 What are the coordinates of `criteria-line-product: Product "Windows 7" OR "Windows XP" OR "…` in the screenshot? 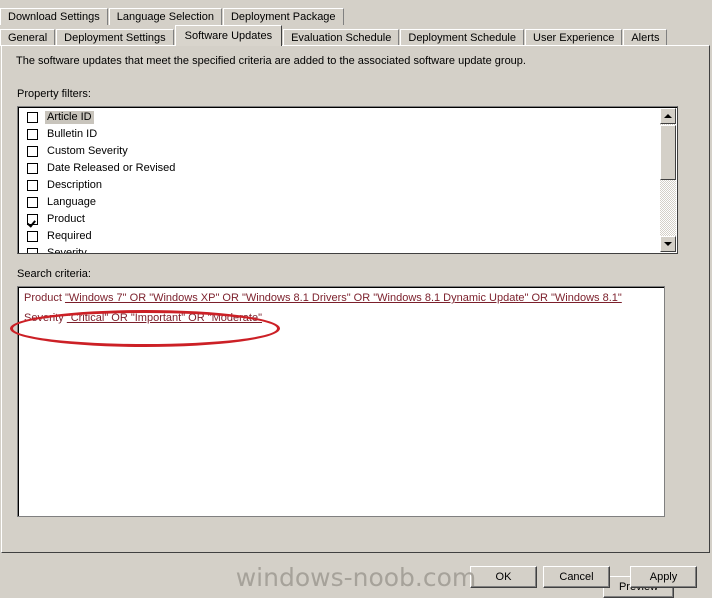 It's located at (323, 298).